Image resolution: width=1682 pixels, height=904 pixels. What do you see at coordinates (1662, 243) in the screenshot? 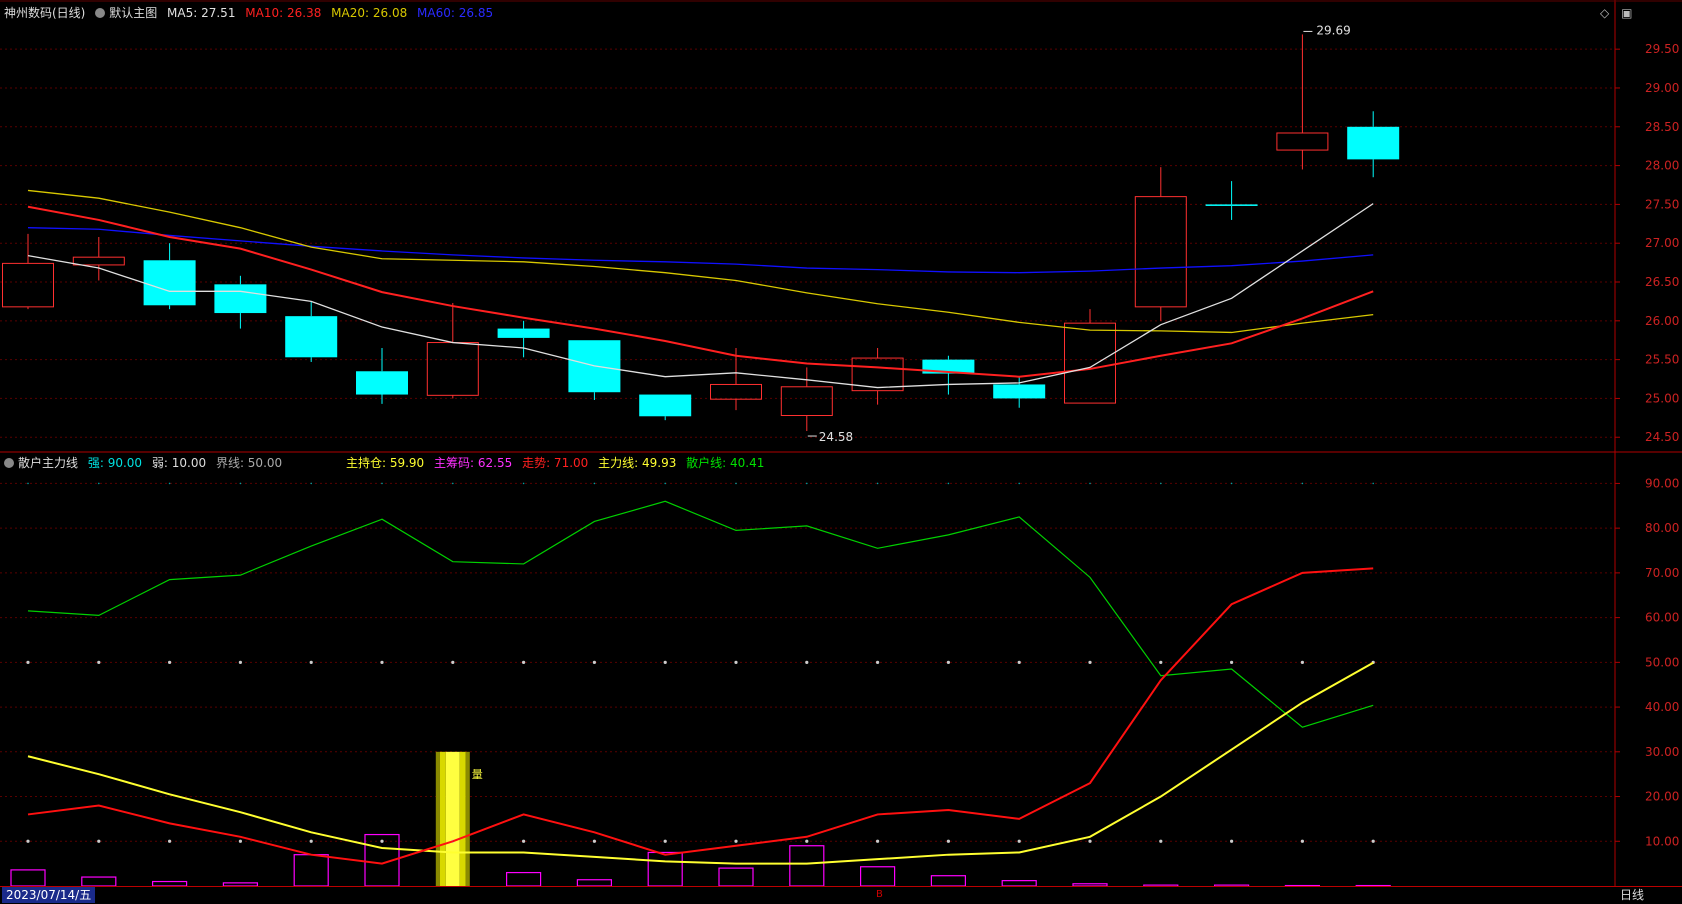
I see `price-tick-label: 27.00` at bounding box center [1662, 243].